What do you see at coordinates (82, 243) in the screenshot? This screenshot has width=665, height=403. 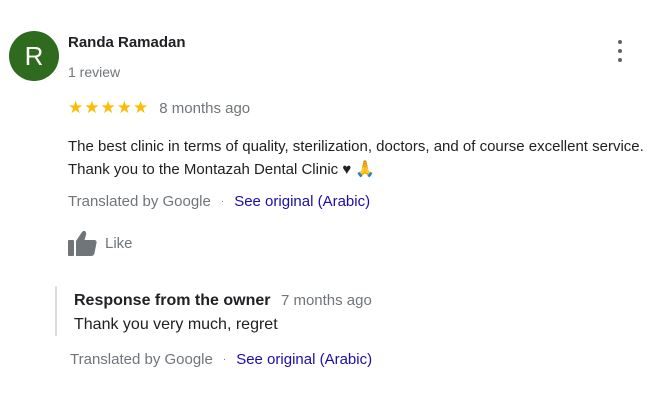 I see `thumbs-up-icon` at bounding box center [82, 243].